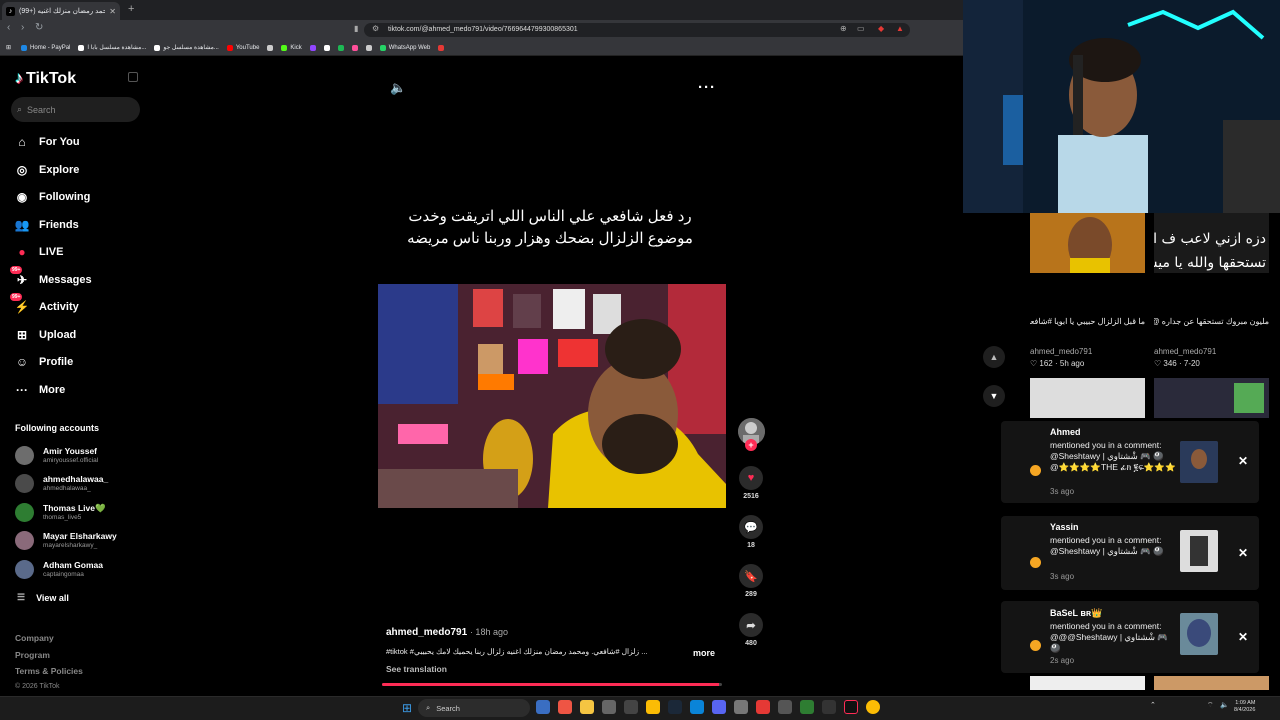 The width and height of the screenshot is (1280, 720). Describe the element at coordinates (807, 707) in the screenshot. I see `excel-icon` at that location.